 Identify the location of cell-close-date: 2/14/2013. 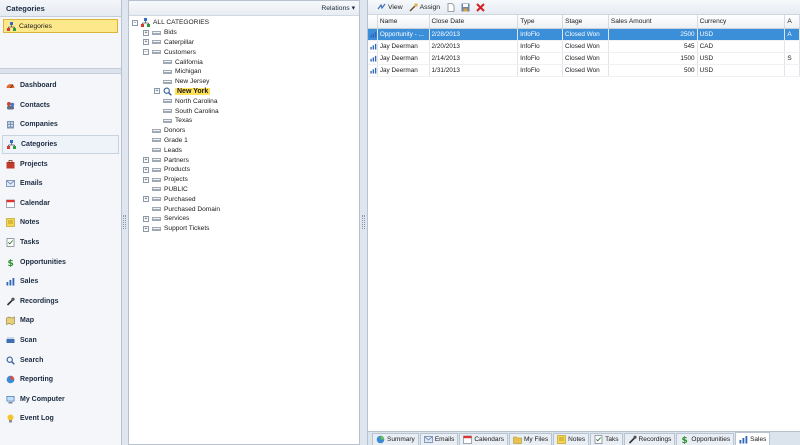
(474, 58).